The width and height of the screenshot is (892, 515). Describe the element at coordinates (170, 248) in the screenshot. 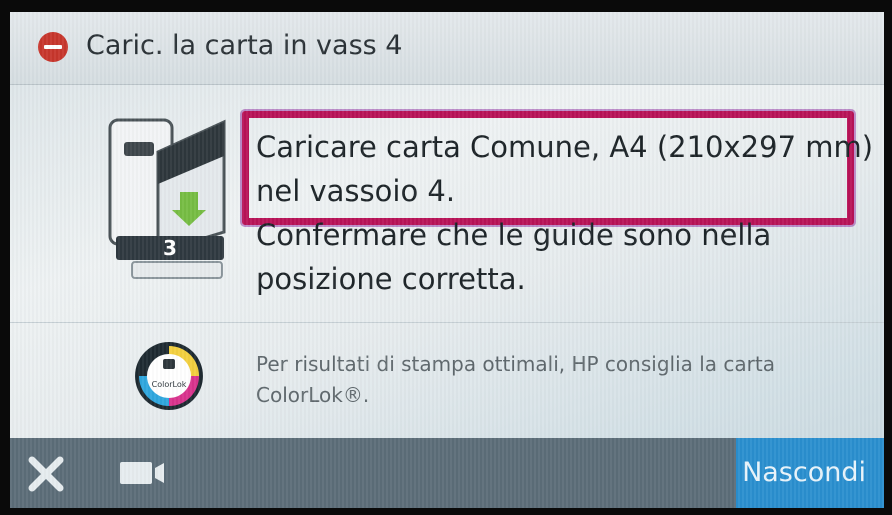

I see `tray-number-label: 3` at that location.